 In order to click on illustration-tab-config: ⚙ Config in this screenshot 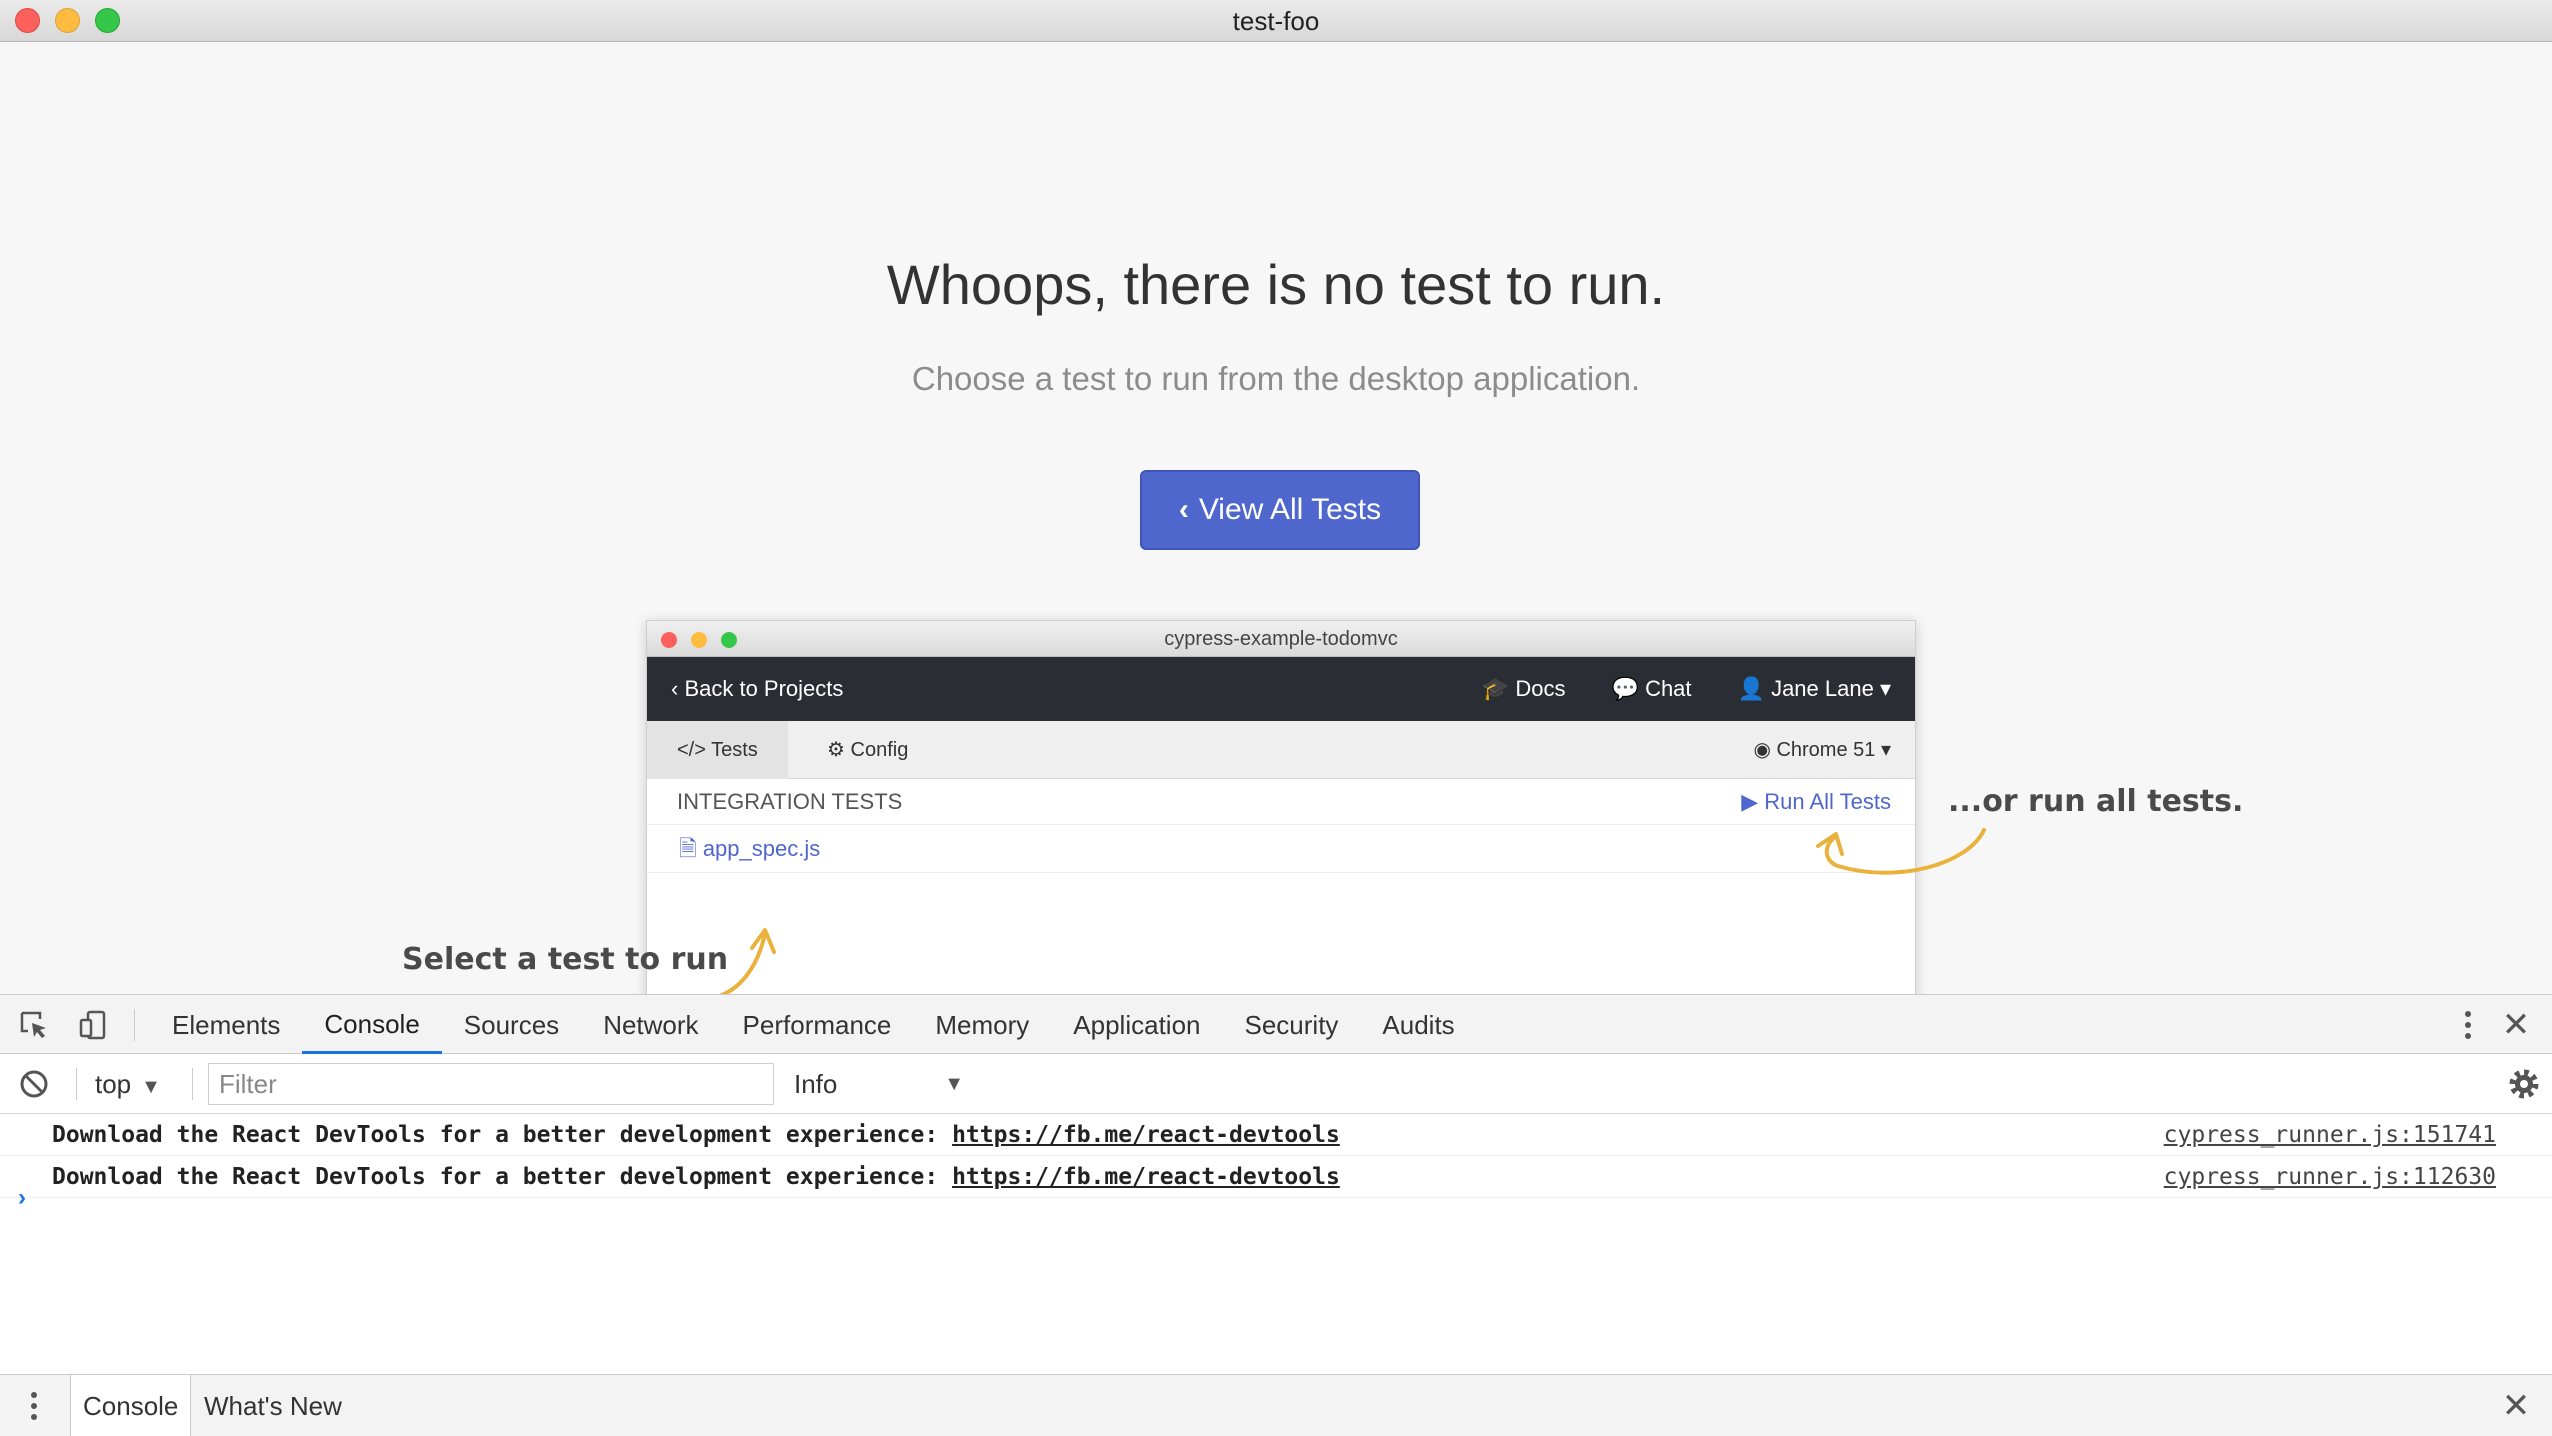, I will do `click(867, 750)`.